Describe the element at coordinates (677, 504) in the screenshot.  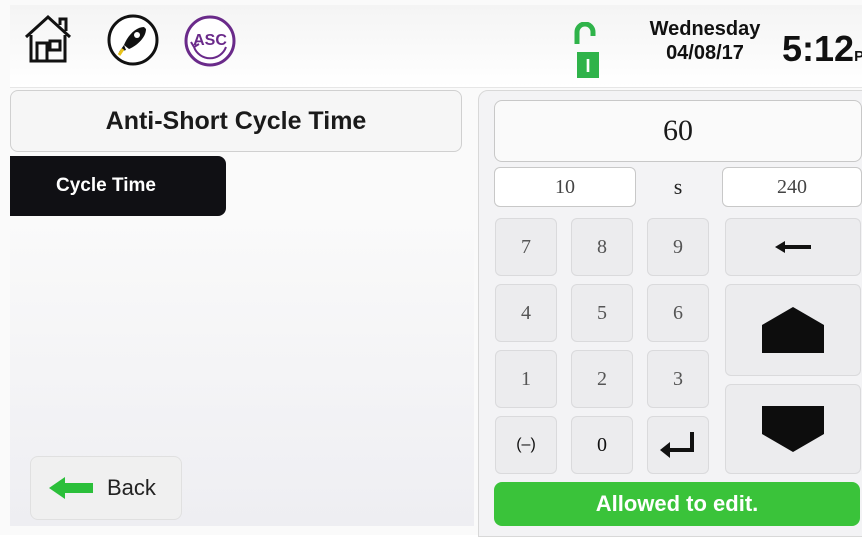
I see `edit-status-banner: Allowed to edit.` at that location.